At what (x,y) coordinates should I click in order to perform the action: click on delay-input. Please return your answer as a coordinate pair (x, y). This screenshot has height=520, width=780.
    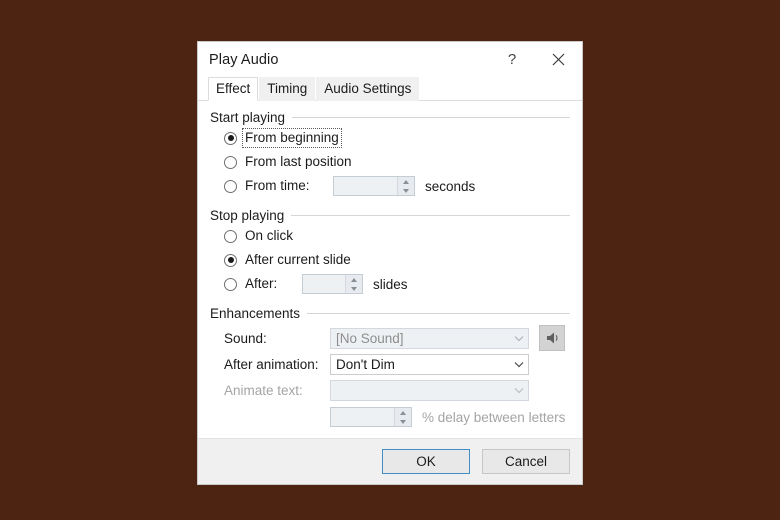
    Looking at the image, I should click on (362, 417).